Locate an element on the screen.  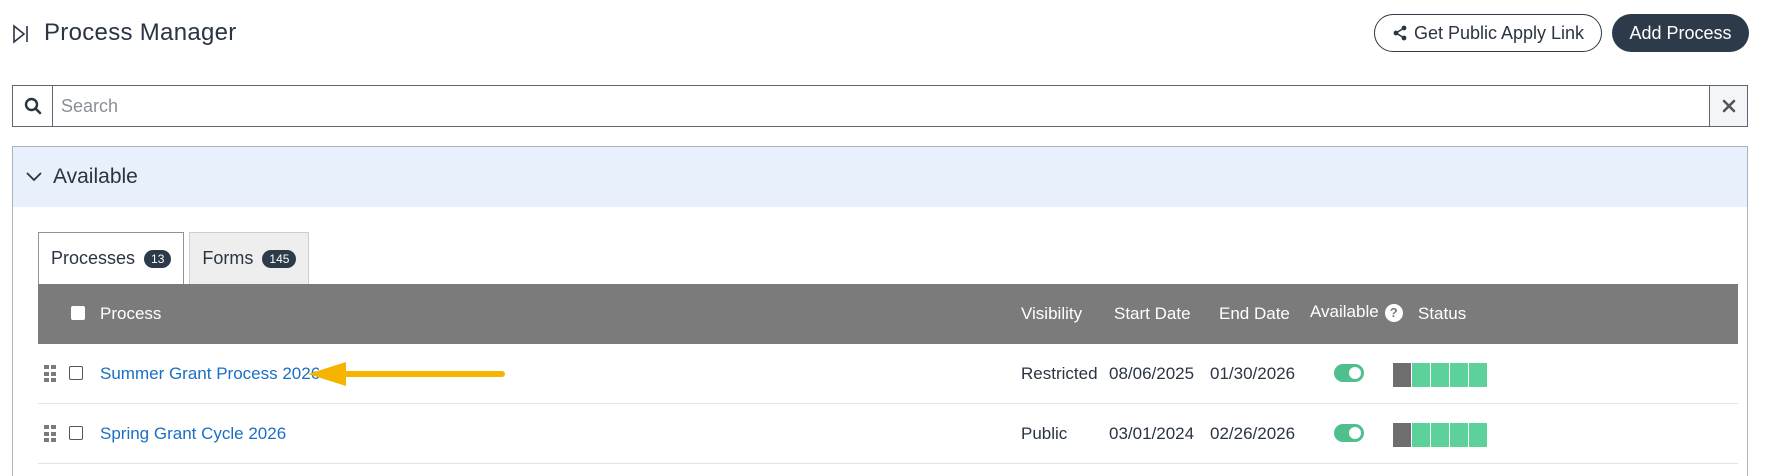
column-status: Status is located at coordinates (1442, 314).